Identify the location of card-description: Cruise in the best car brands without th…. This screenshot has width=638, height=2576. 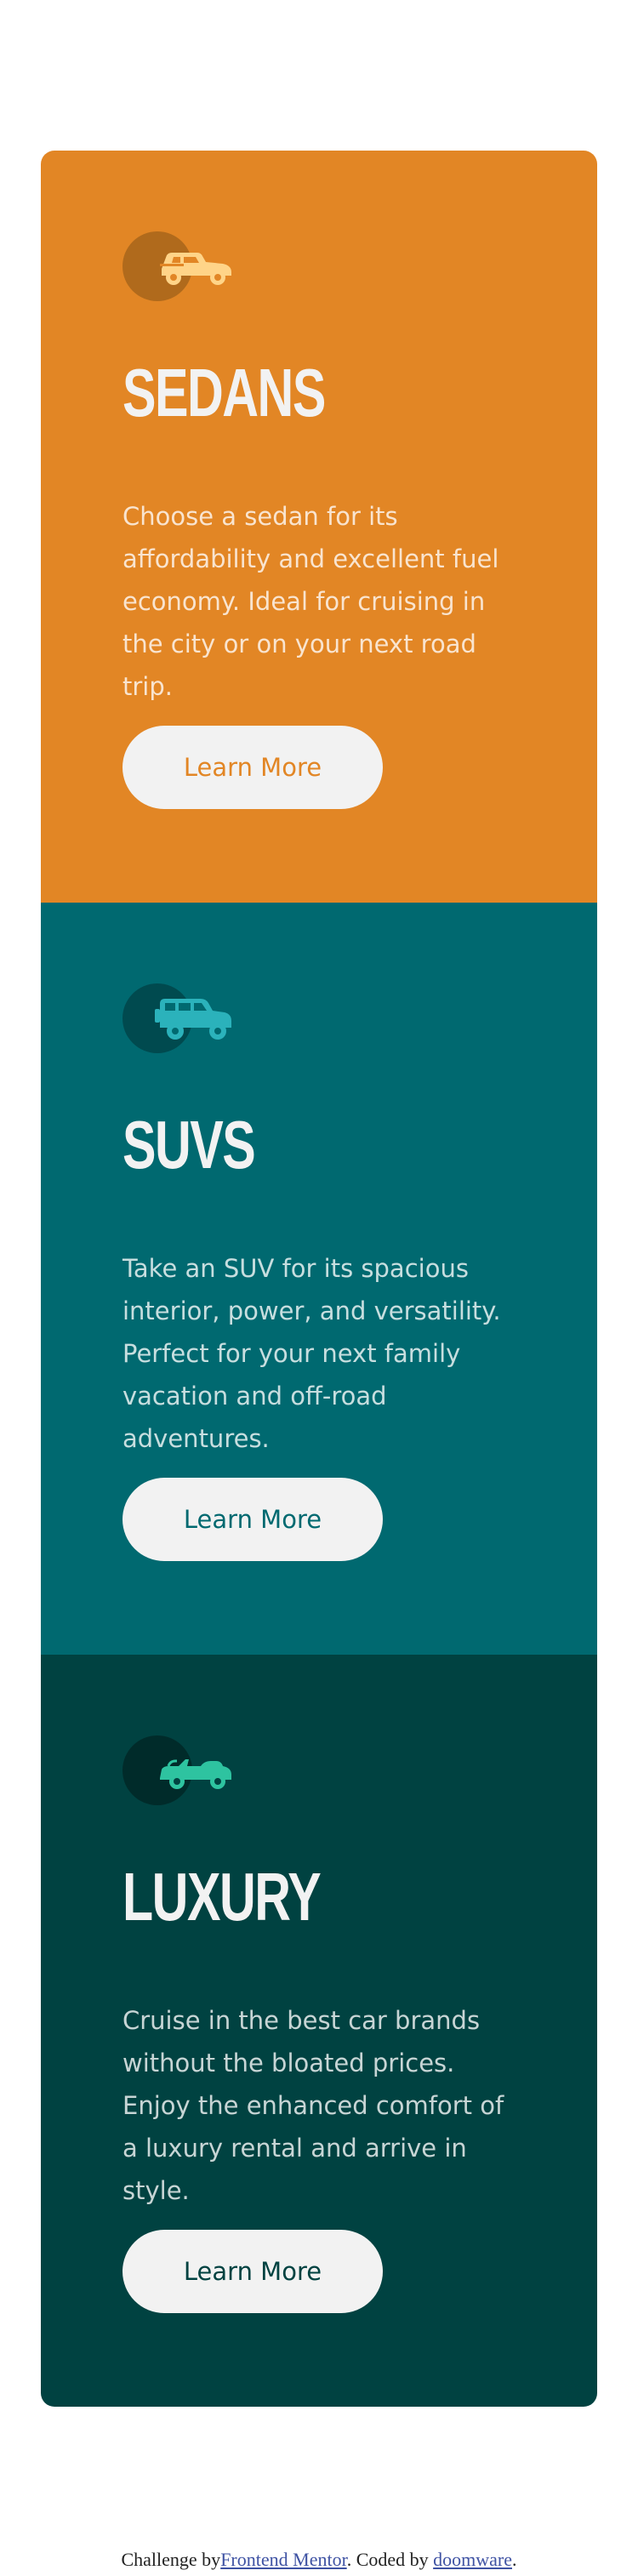
(313, 2105).